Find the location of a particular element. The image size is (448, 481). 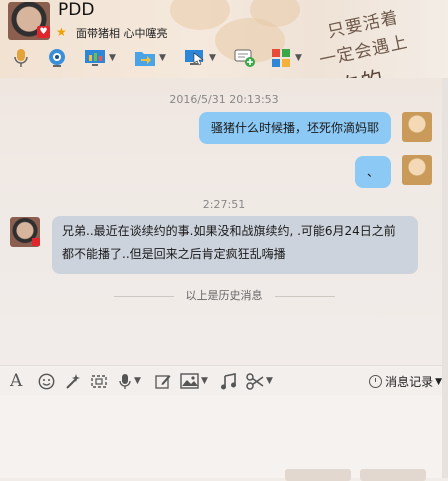

message-bubble-sent: 骚猪什么时候播，坯死你滴妈耶 is located at coordinates (294, 128).